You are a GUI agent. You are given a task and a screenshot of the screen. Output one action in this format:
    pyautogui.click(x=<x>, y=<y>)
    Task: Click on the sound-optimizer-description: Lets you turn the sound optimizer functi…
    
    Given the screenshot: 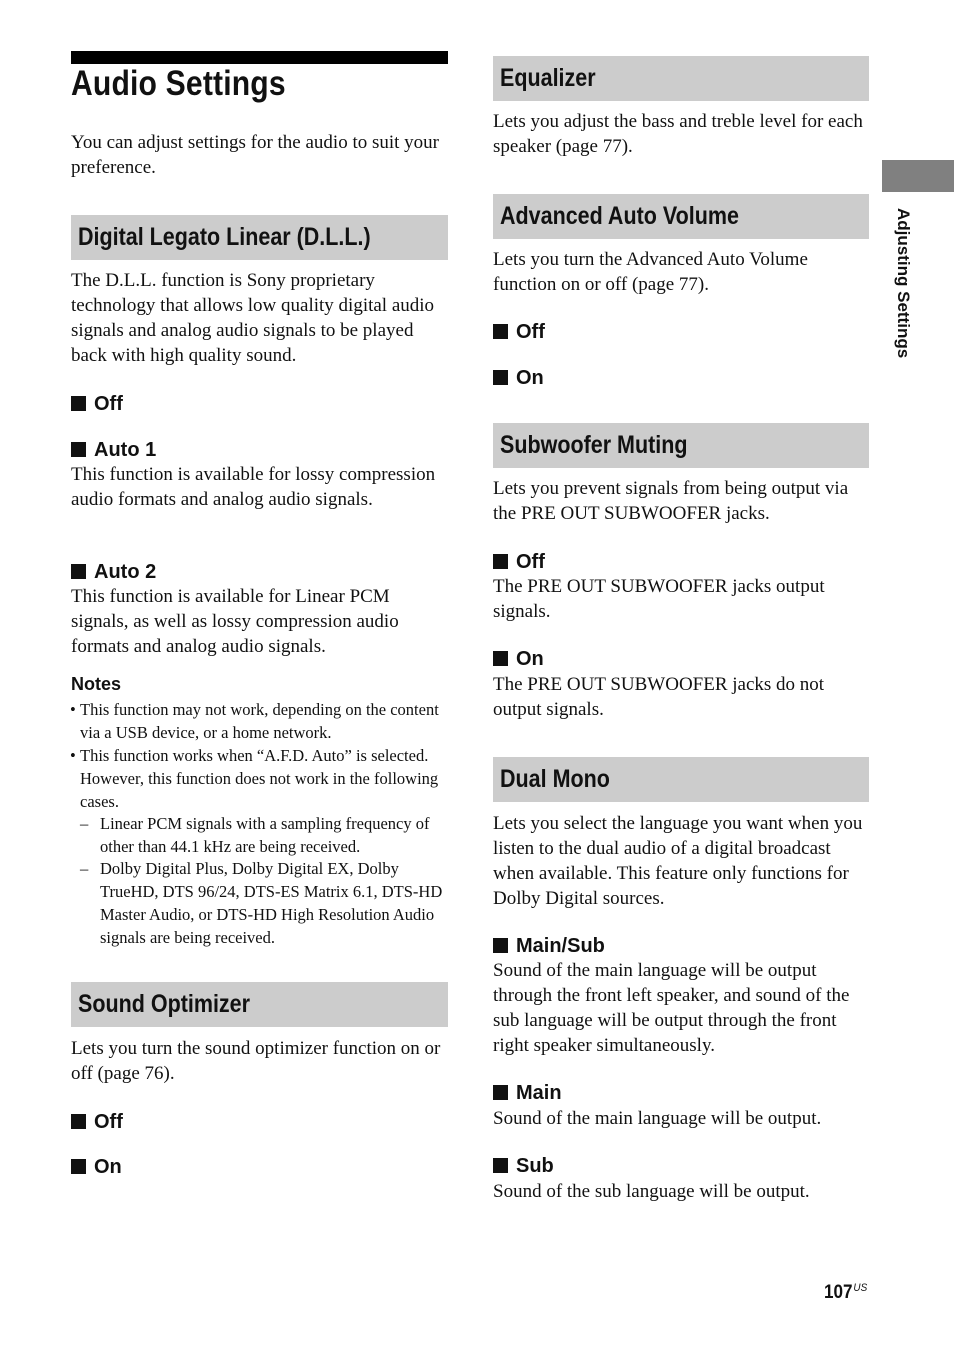 What is the action you would take?
    pyautogui.click(x=256, y=1061)
    